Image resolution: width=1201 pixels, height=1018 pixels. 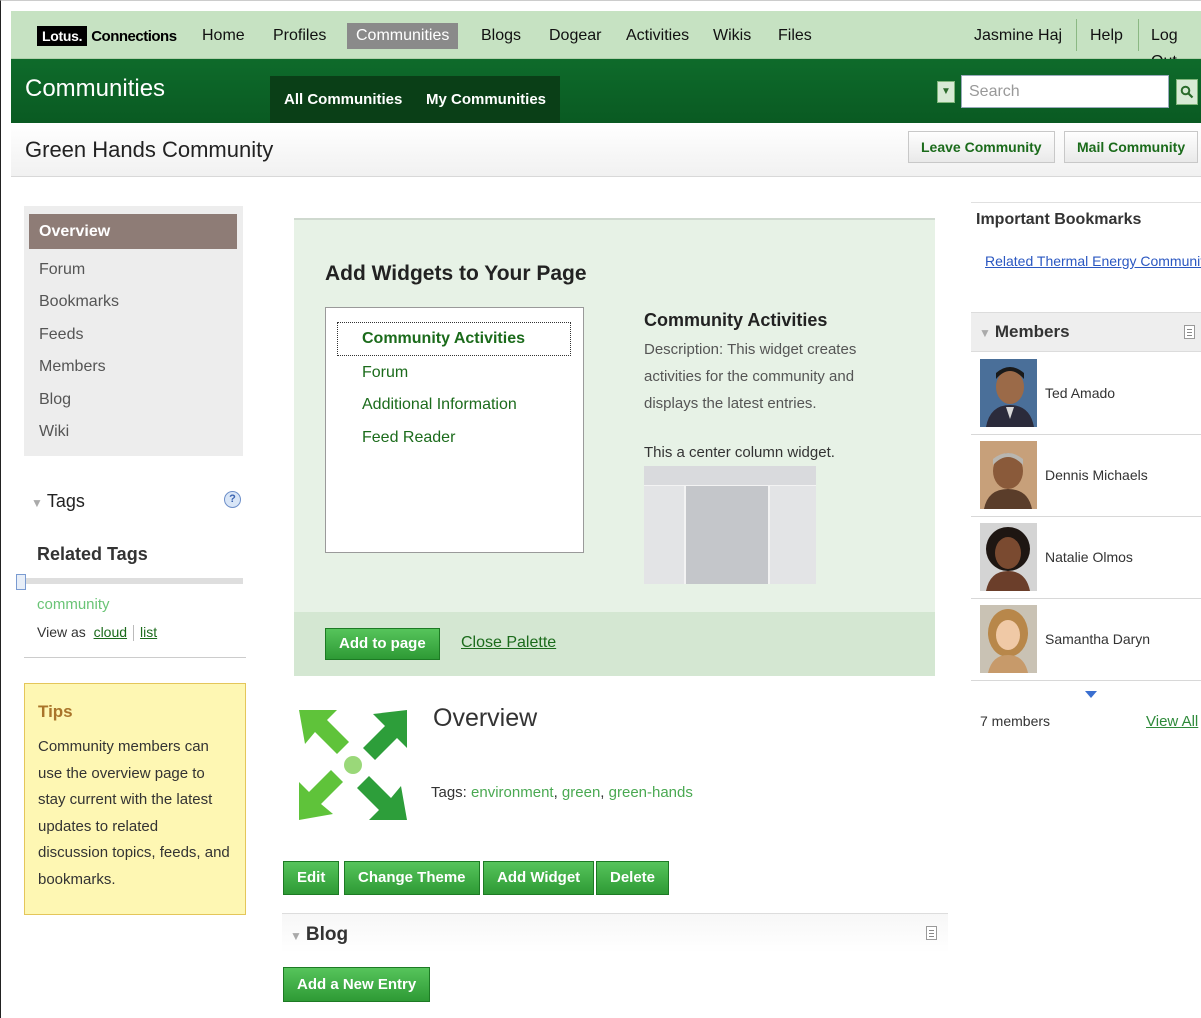 What do you see at coordinates (61, 335) in the screenshot?
I see `leftnav-item-feeds: Feeds` at bounding box center [61, 335].